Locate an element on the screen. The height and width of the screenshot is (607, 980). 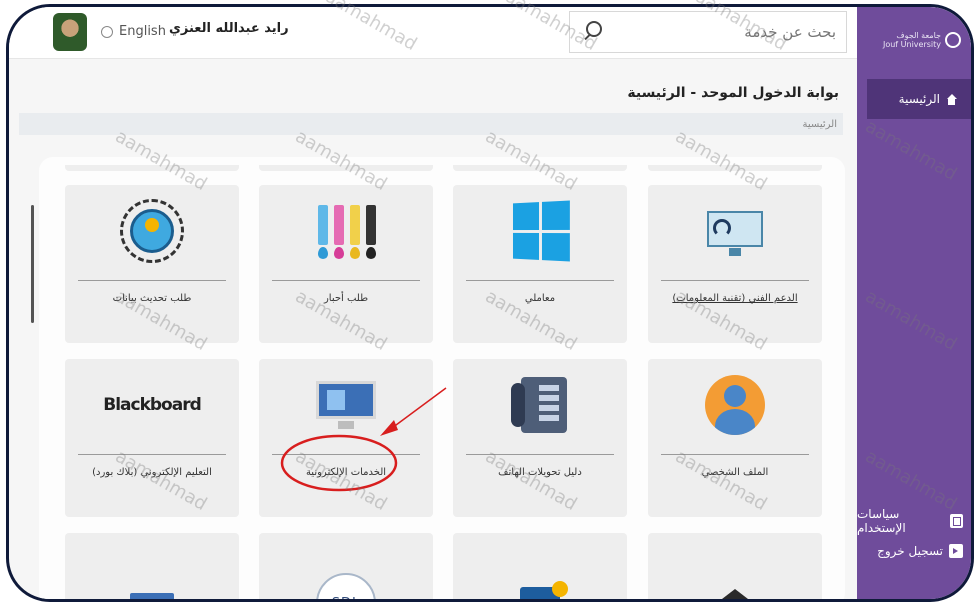
graduation-cap-icon is located at coordinates (735, 594).